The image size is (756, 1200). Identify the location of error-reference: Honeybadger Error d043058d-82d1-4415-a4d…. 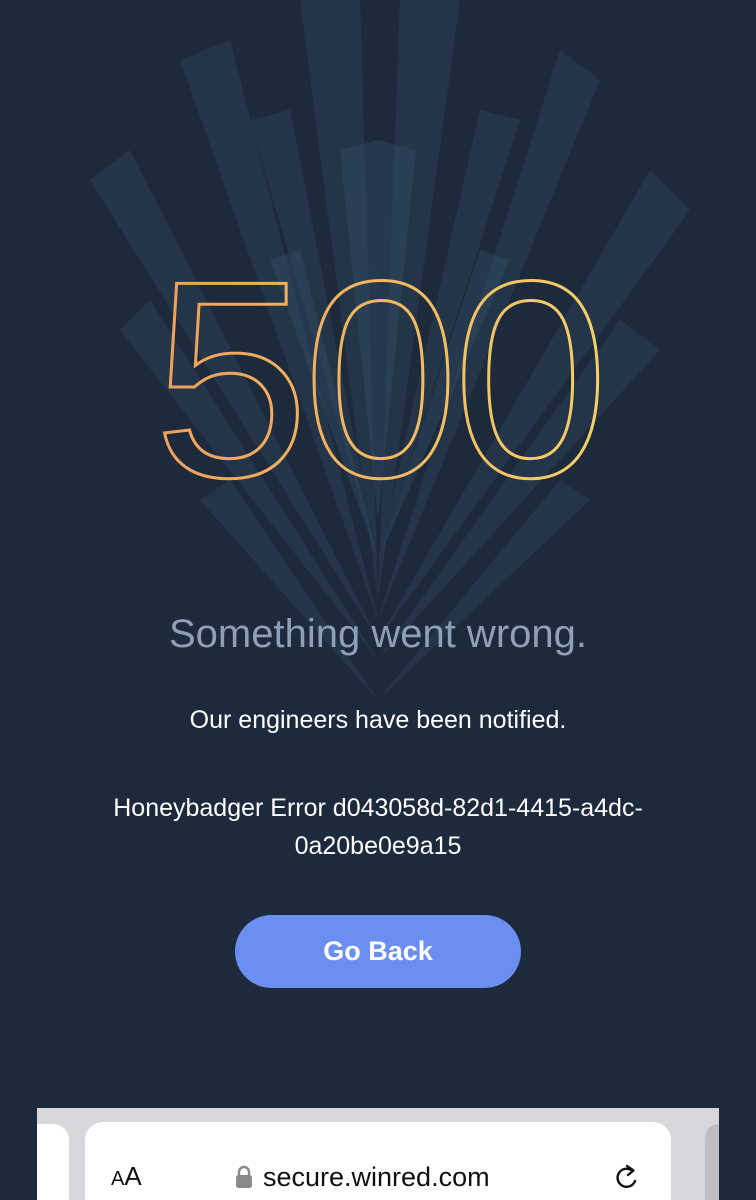
(378, 827).